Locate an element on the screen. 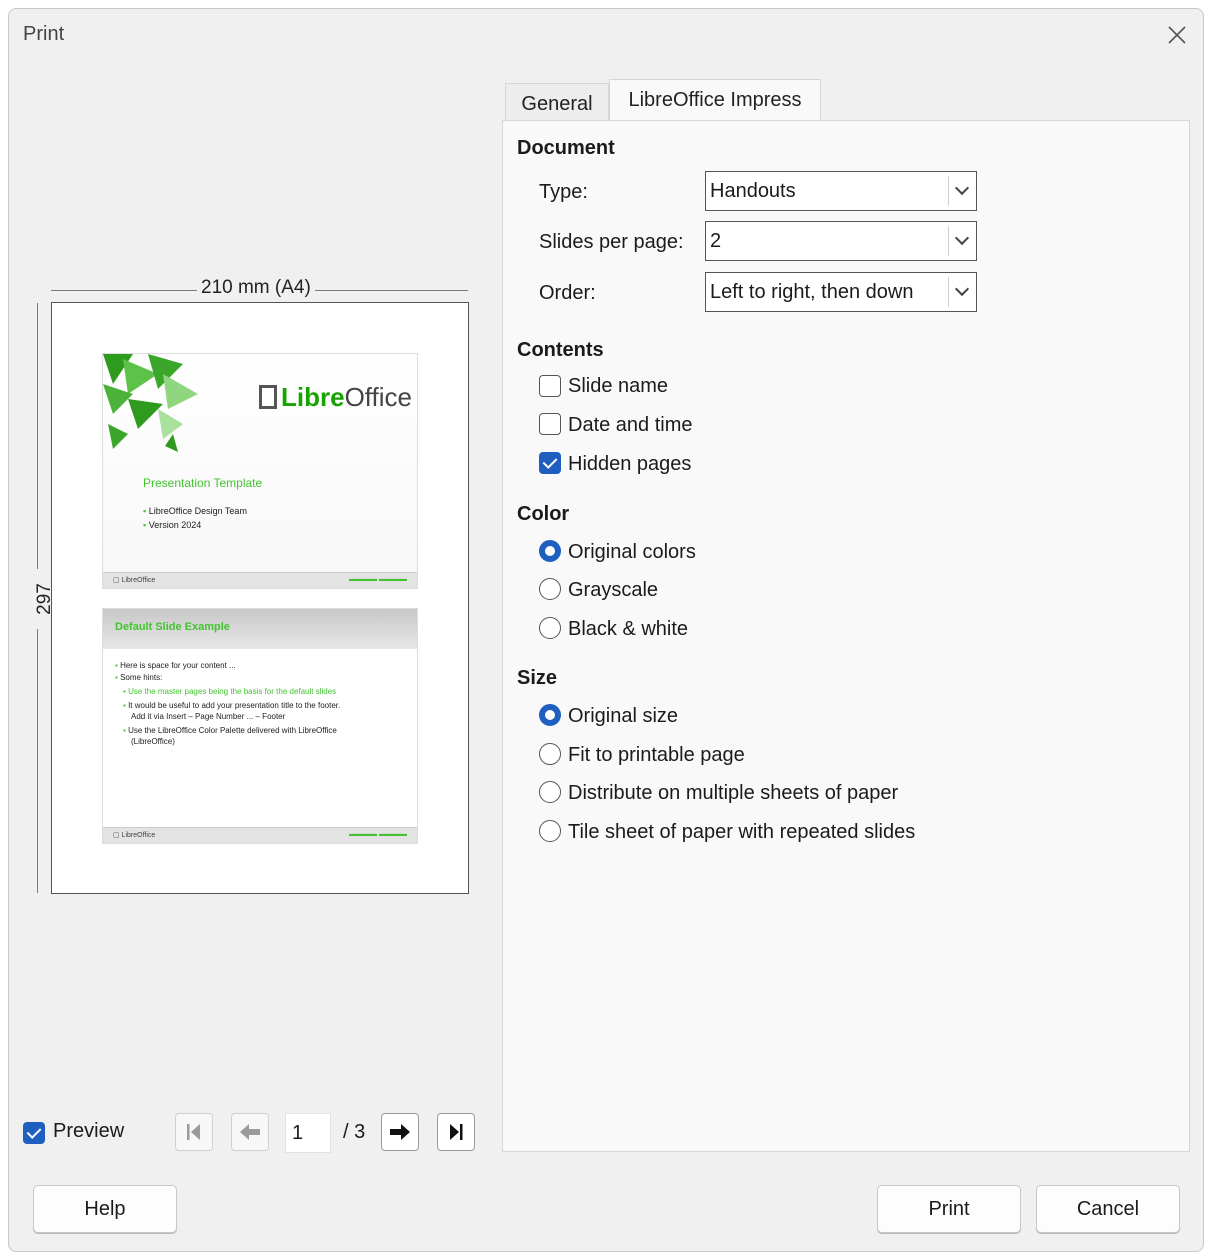  slide-bullet: ▪ LibreOffice Design Team is located at coordinates (195, 511).